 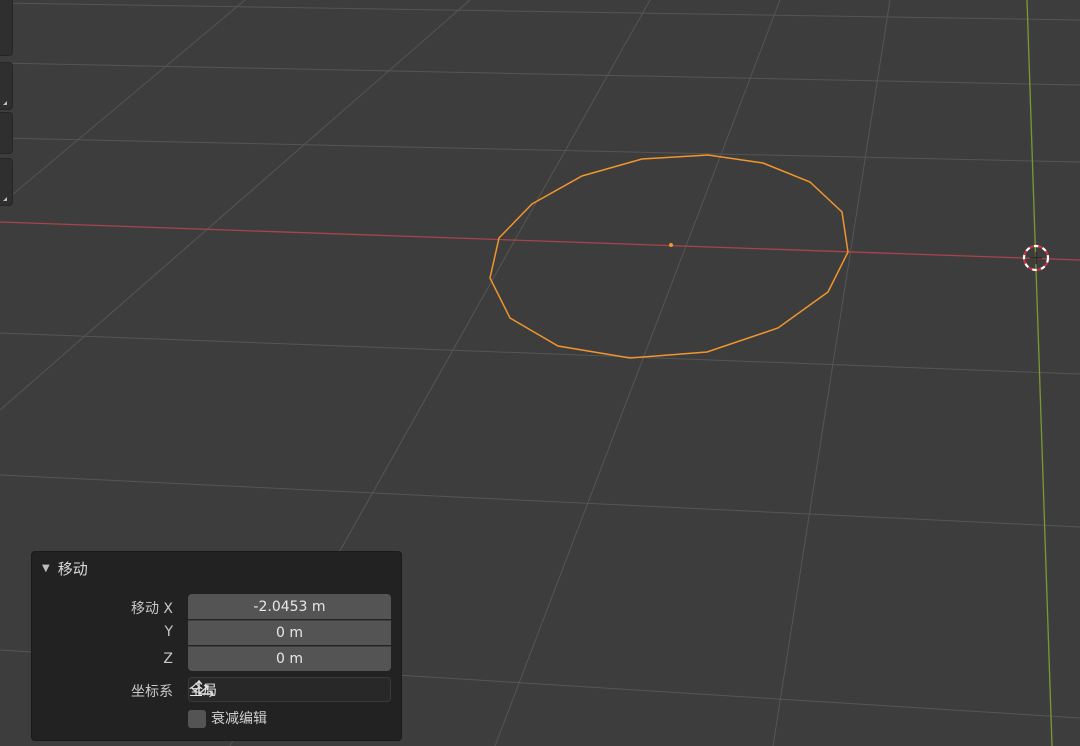 I want to click on x-axis-line, so click(x=540, y=241).